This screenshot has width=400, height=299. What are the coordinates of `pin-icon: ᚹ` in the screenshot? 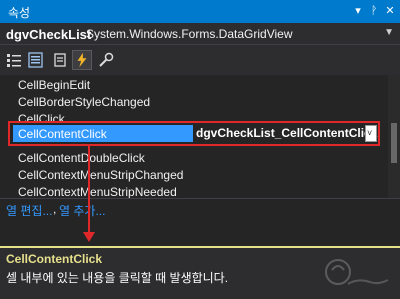 It's located at (374, 11).